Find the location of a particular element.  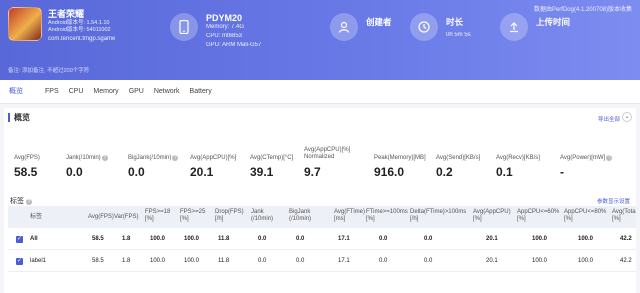

duration-title: 时长 is located at coordinates (455, 22).